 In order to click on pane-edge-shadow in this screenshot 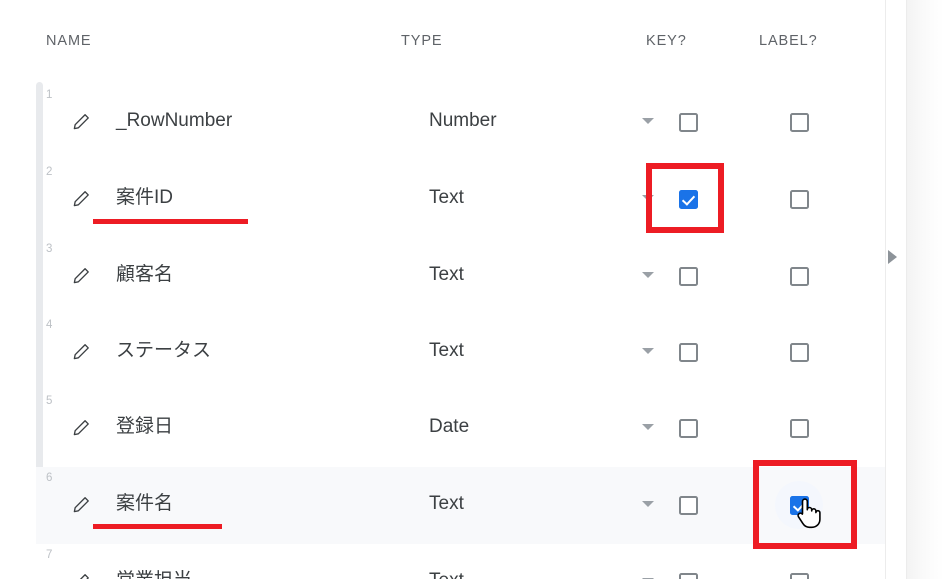, I will do `click(925, 289)`.